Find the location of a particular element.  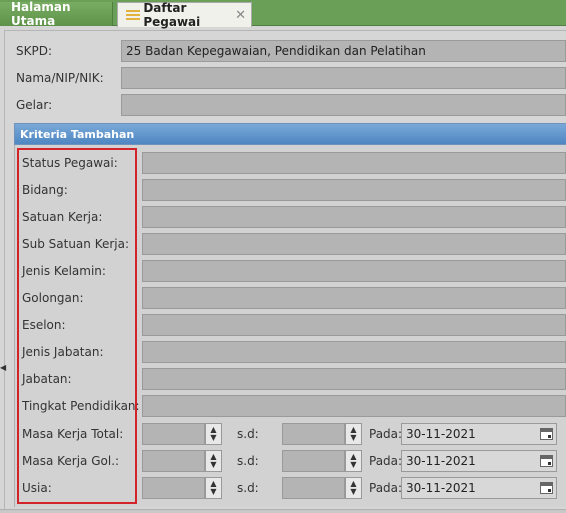

gelar-label: Gelar: is located at coordinates (34, 105).